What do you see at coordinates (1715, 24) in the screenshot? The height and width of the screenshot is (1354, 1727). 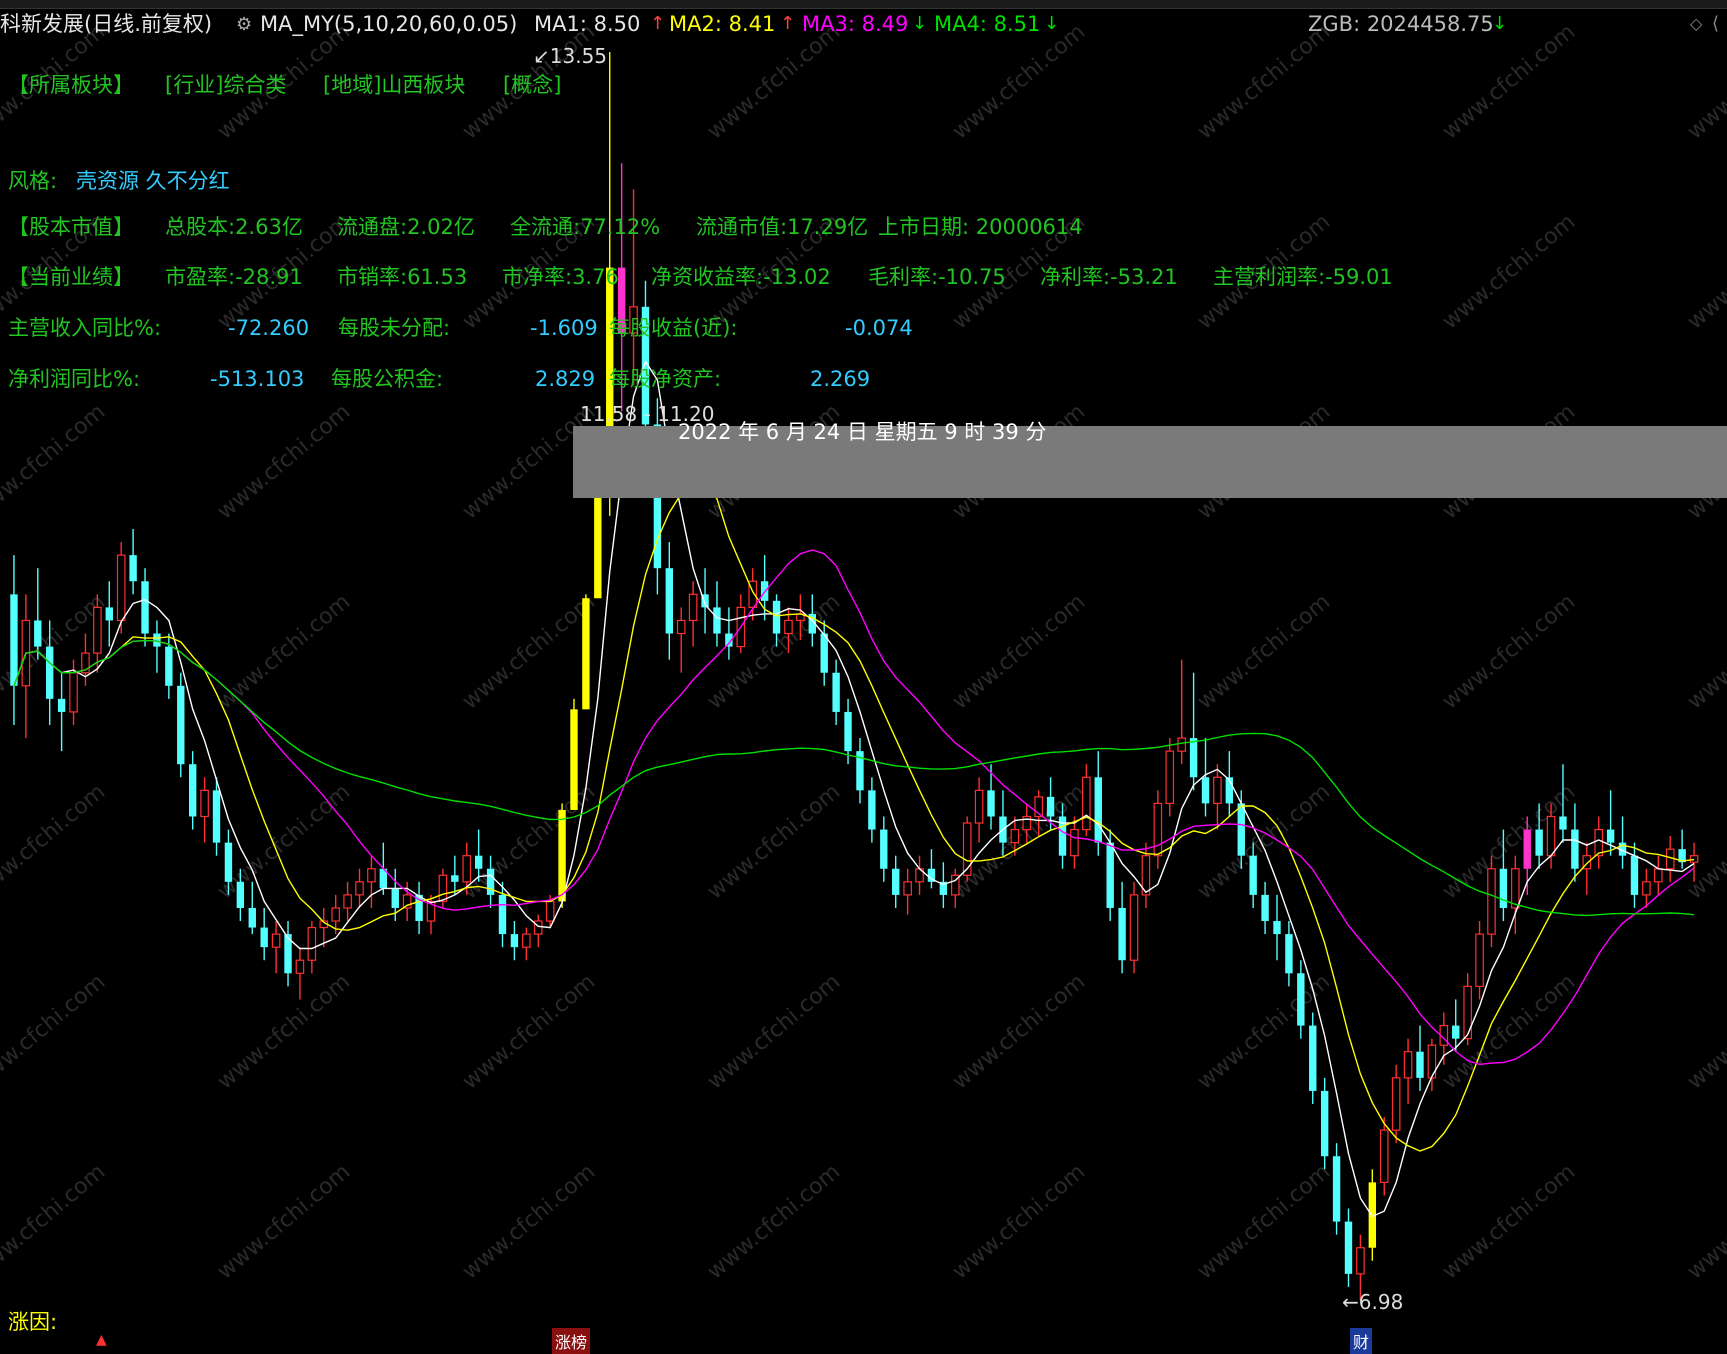 I see `expand-icon: ⟨` at bounding box center [1715, 24].